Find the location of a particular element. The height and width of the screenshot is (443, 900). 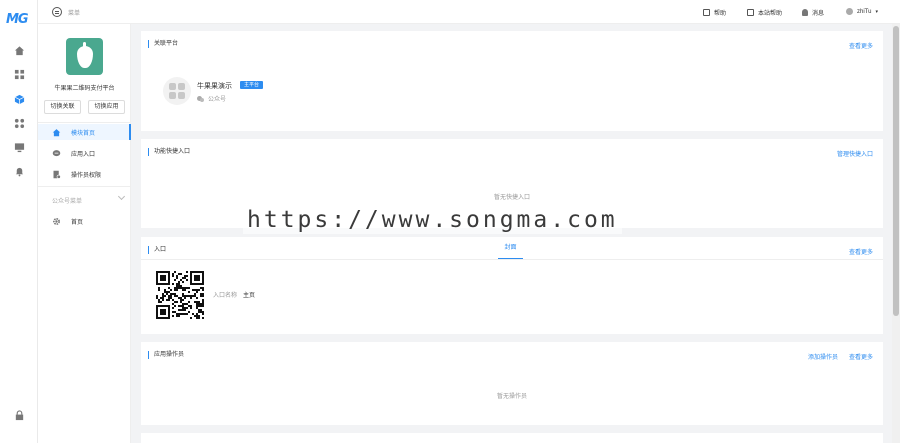

status-badge: 主平台 is located at coordinates (252, 85).